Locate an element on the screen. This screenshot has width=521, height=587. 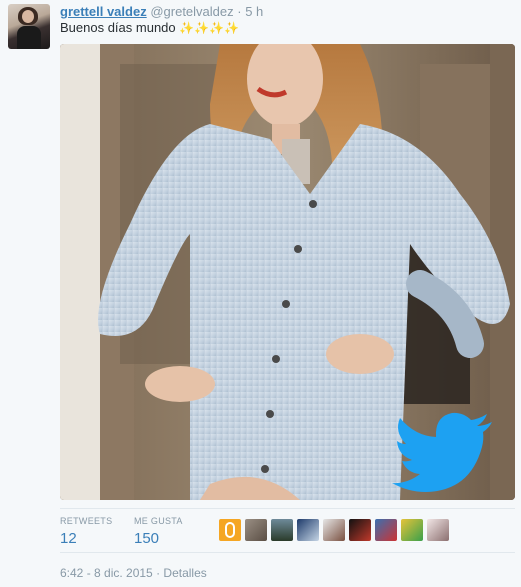
likes-label: ME GUSTA is located at coordinates (158, 521).